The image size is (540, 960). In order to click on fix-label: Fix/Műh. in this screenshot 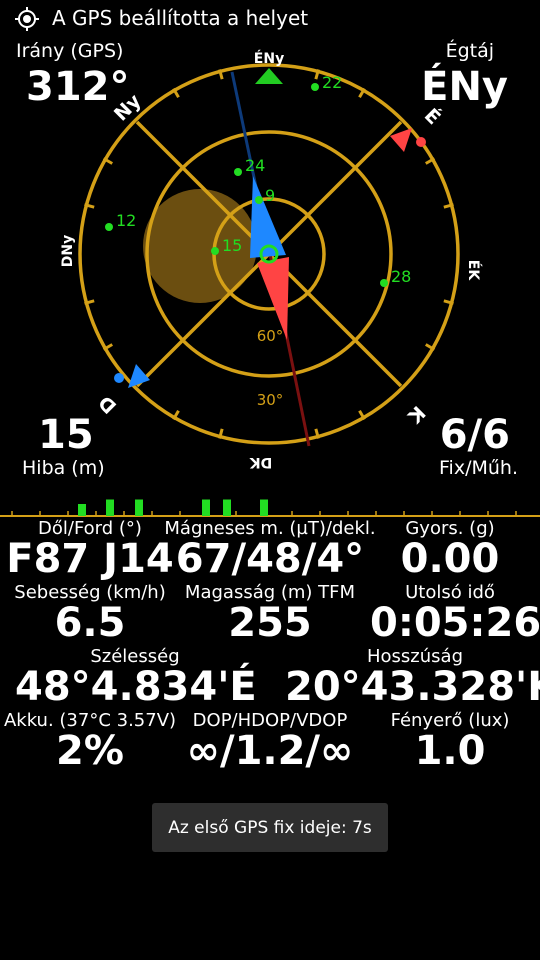, I will do `click(478, 468)`.